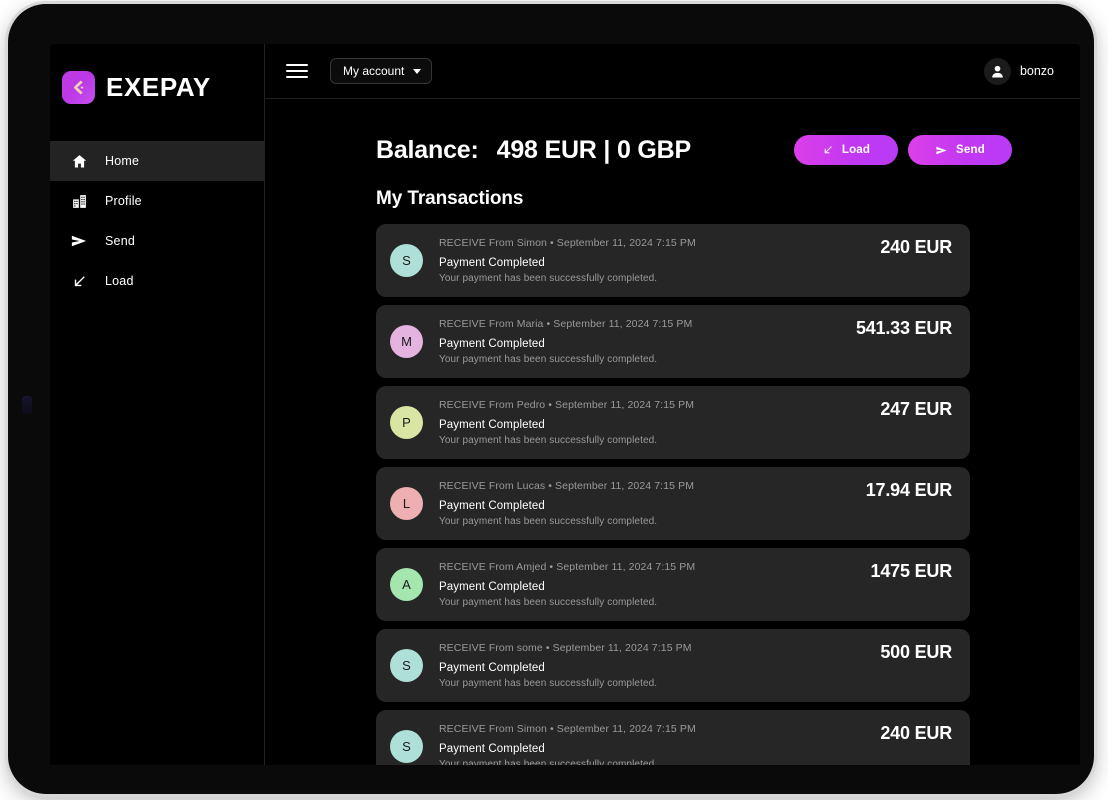  Describe the element at coordinates (79, 161) in the screenshot. I see `home-icon` at that location.